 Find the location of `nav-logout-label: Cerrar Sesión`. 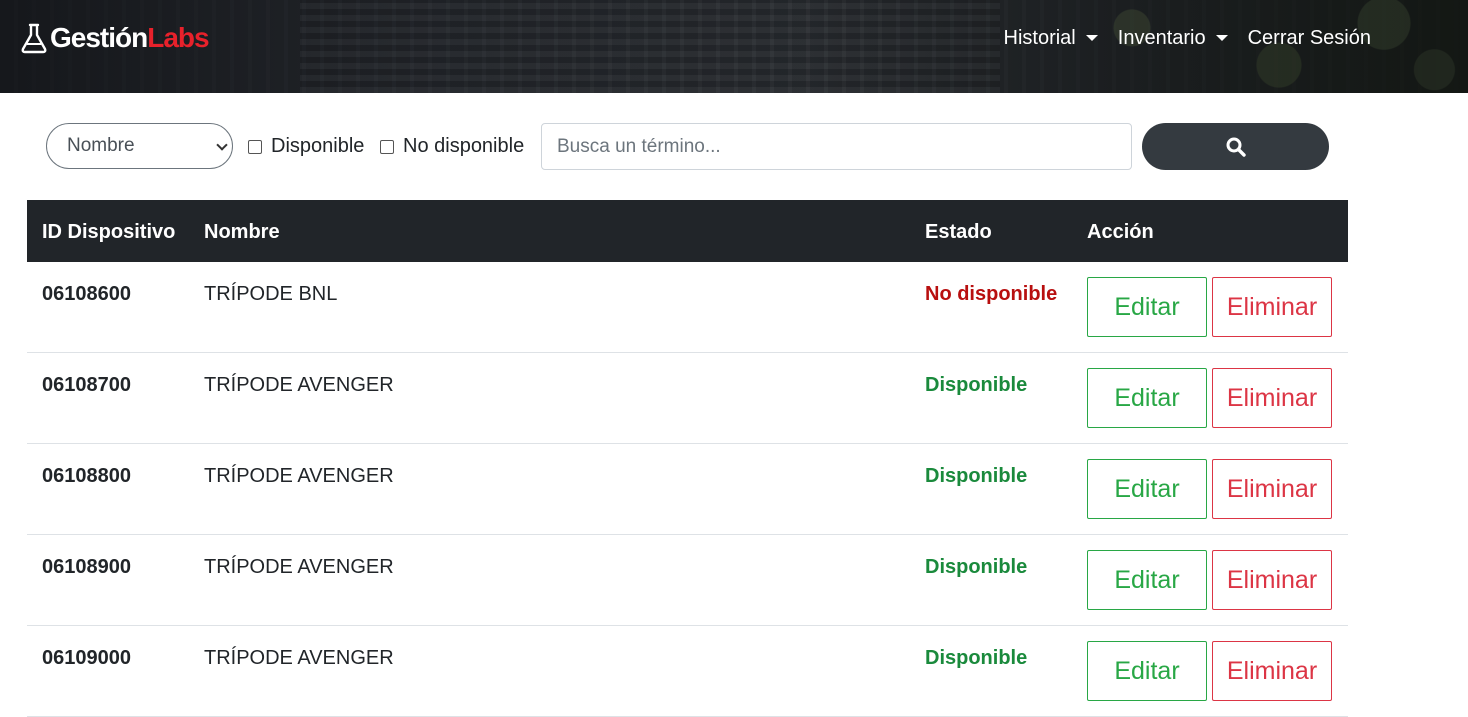

nav-logout-label: Cerrar Sesión is located at coordinates (1309, 37).